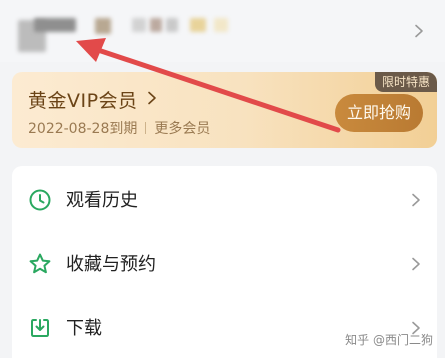 Image resolution: width=445 pixels, height=358 pixels. Describe the element at coordinates (84, 328) in the screenshot. I see `menu-item-label: 下载` at that location.